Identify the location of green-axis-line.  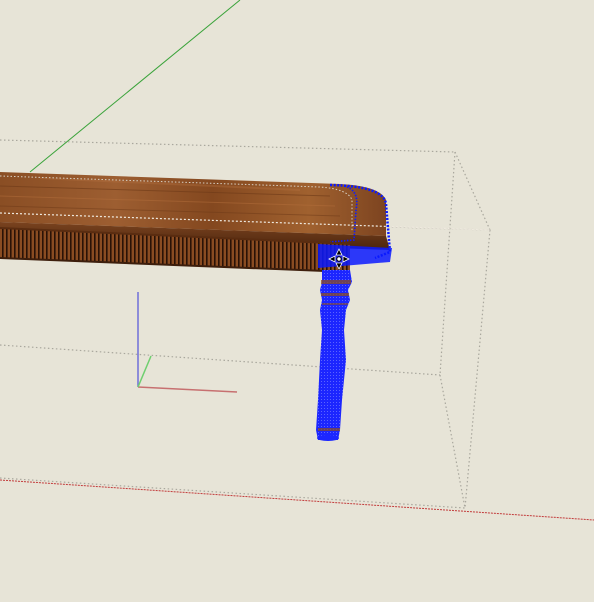
(135, 86).